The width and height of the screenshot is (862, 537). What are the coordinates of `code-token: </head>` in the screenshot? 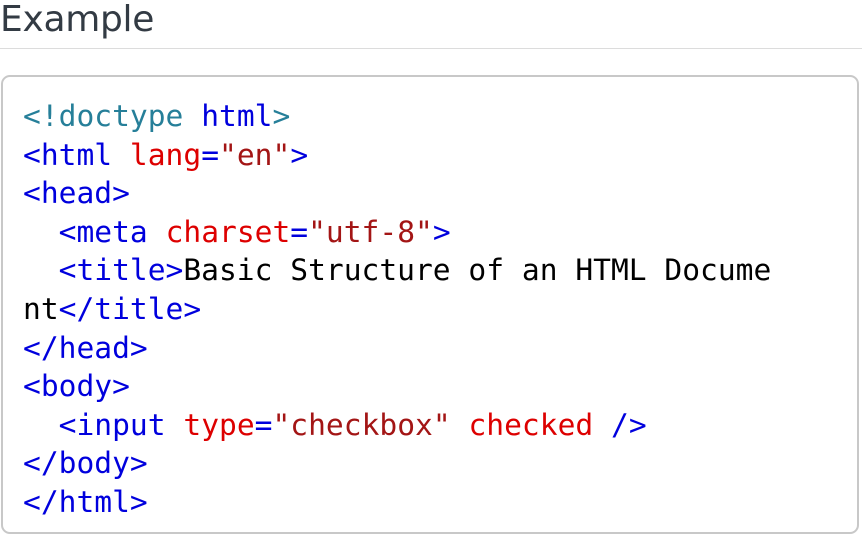 It's located at (85, 347).